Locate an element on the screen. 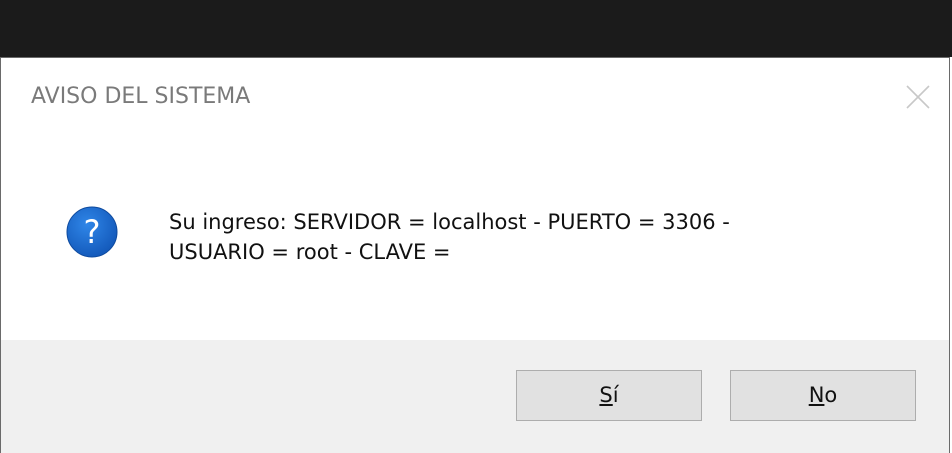  close-icon is located at coordinates (918, 97).